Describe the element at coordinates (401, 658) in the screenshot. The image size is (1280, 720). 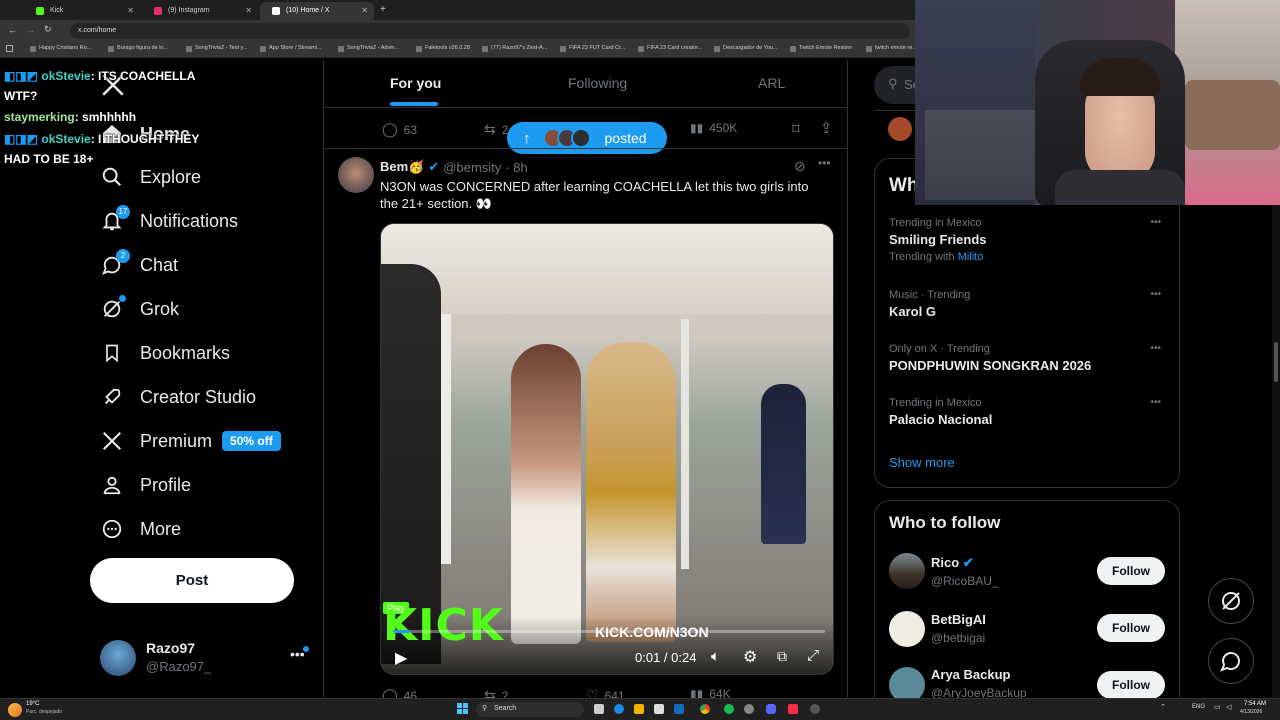
I see `play-icon: ▶` at that location.